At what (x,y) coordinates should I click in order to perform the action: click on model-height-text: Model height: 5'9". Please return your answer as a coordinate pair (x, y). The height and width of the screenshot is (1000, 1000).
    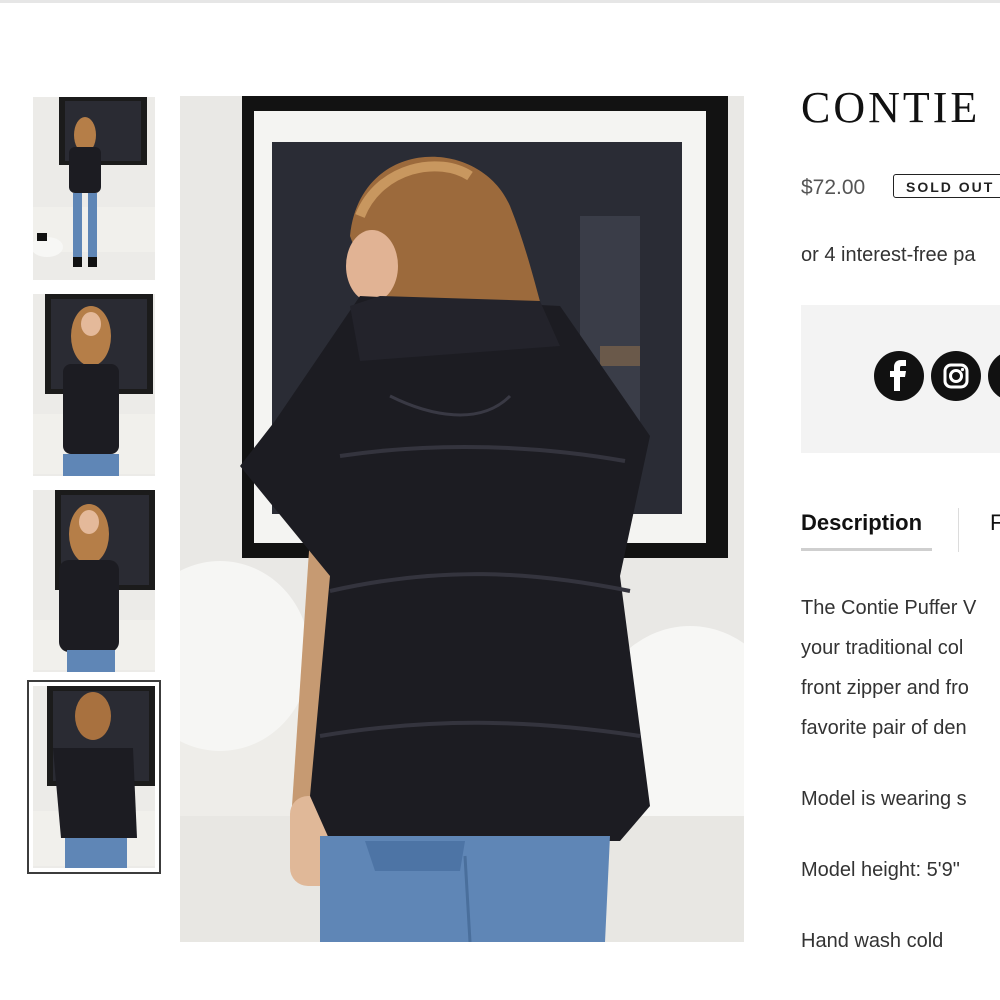
    Looking at the image, I should click on (880, 870).